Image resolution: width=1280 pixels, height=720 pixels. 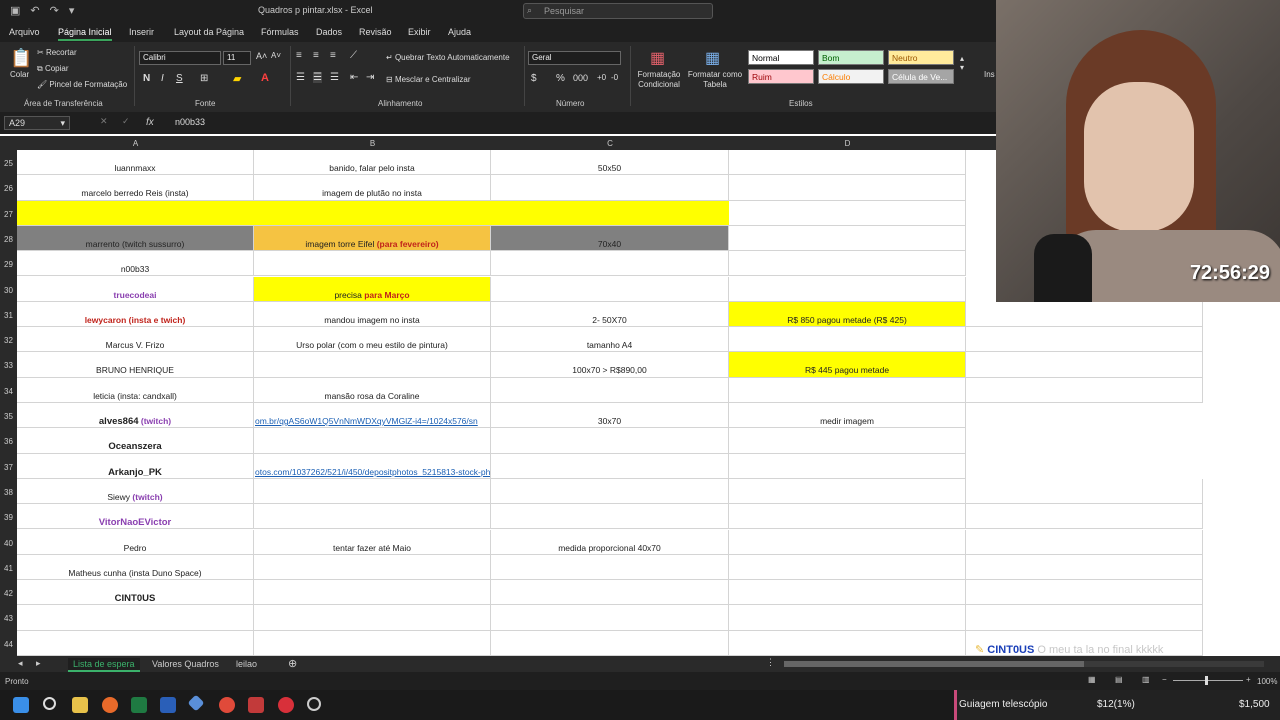 What do you see at coordinates (353, 55) in the screenshot?
I see `orientation-icon: ⟋` at bounding box center [353, 55].